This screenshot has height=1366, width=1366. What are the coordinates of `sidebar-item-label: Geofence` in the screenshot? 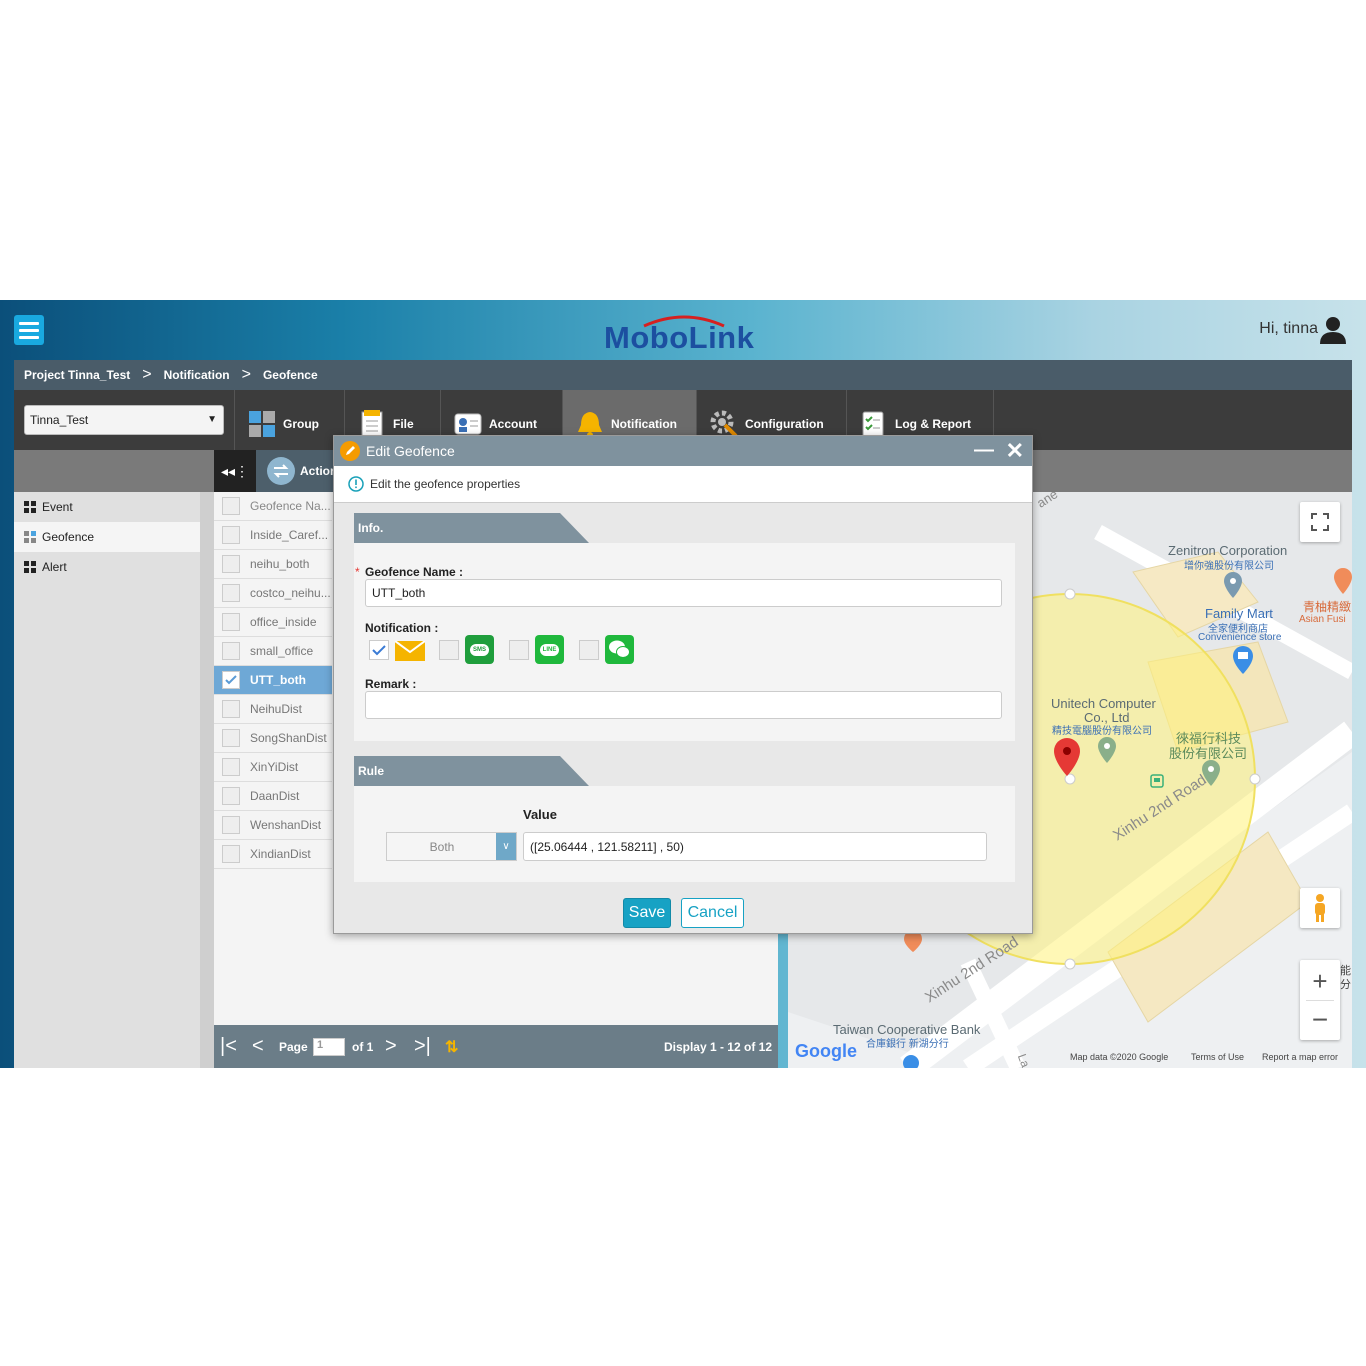 It's located at (68, 537).